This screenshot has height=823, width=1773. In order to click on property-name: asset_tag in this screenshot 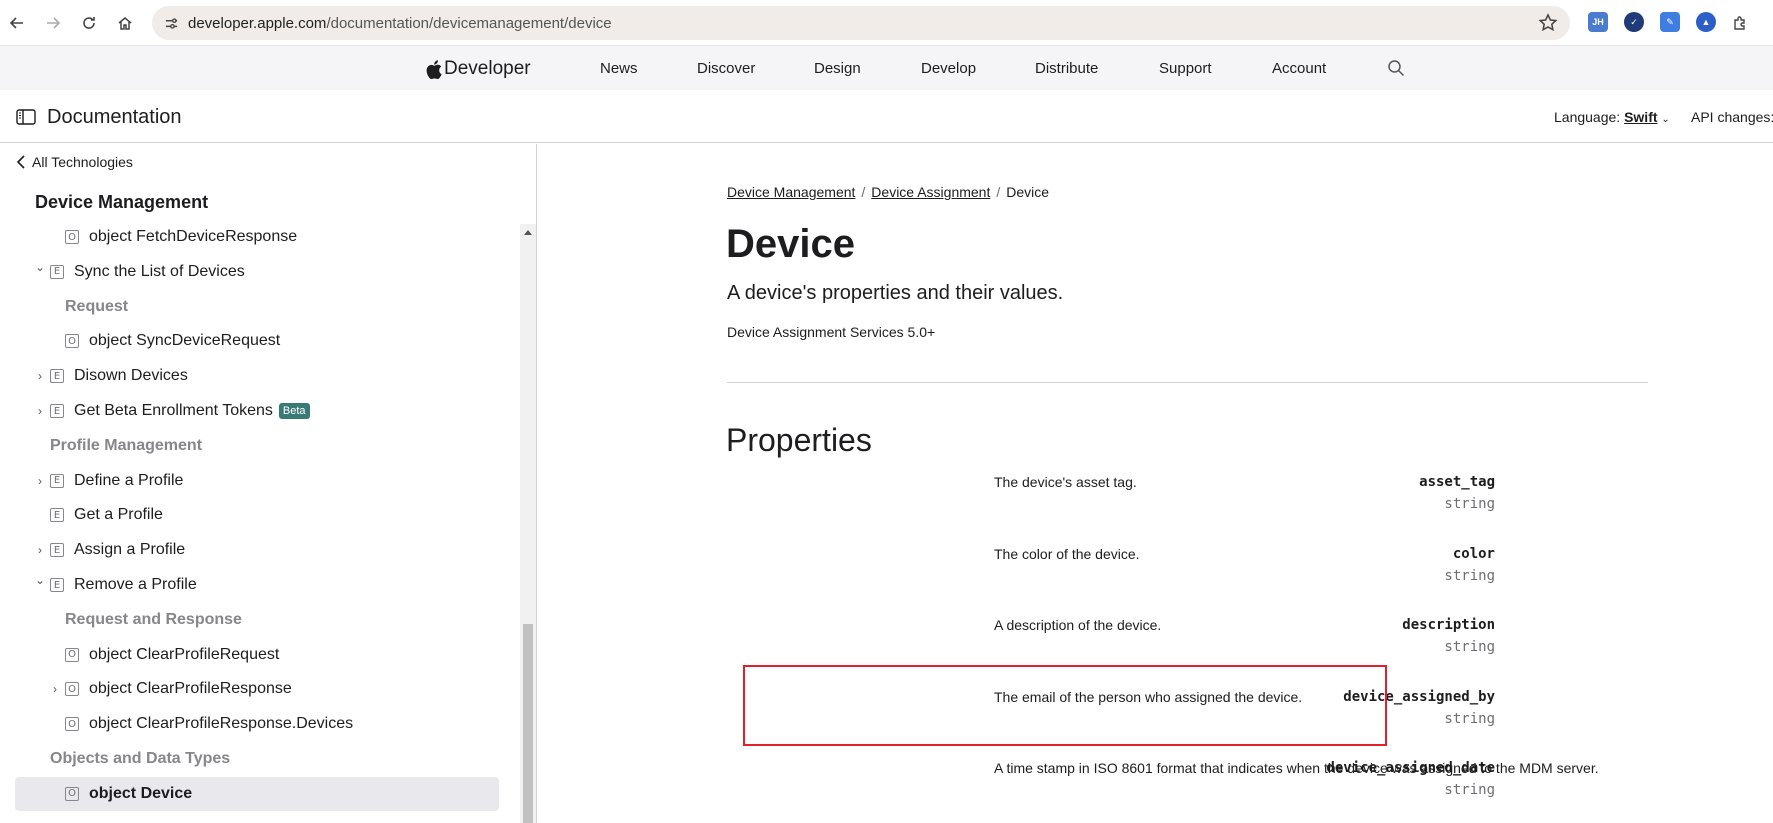, I will do `click(1457, 482)`.